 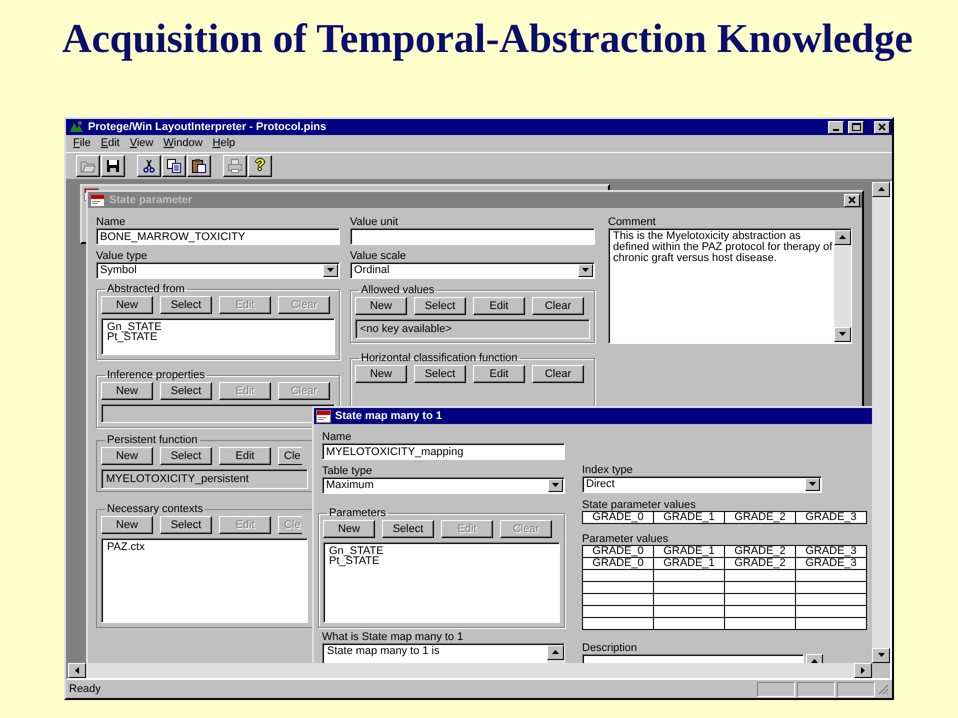 I want to click on copy-button, so click(x=174, y=166).